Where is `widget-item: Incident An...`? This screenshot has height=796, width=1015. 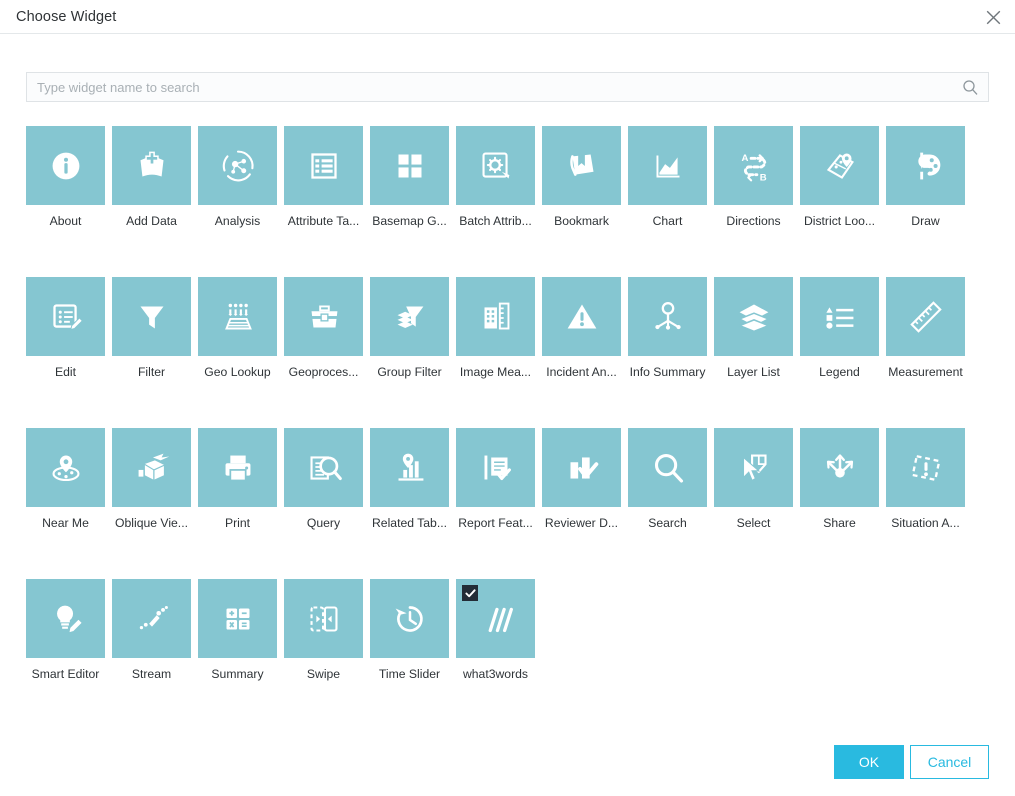
widget-item: Incident An... is located at coordinates (581, 328).